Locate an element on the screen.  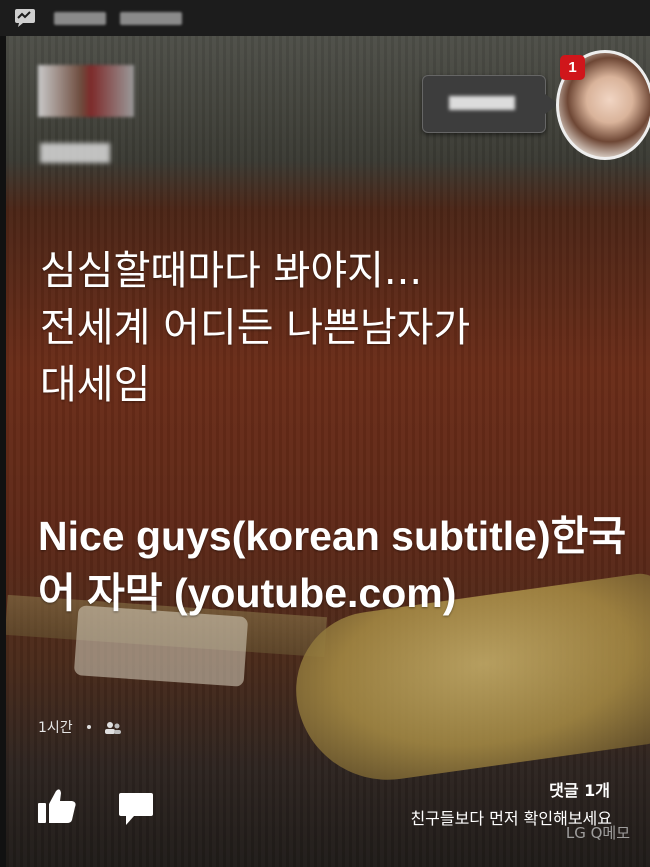
post-time: 1시간 is located at coordinates (55, 728).